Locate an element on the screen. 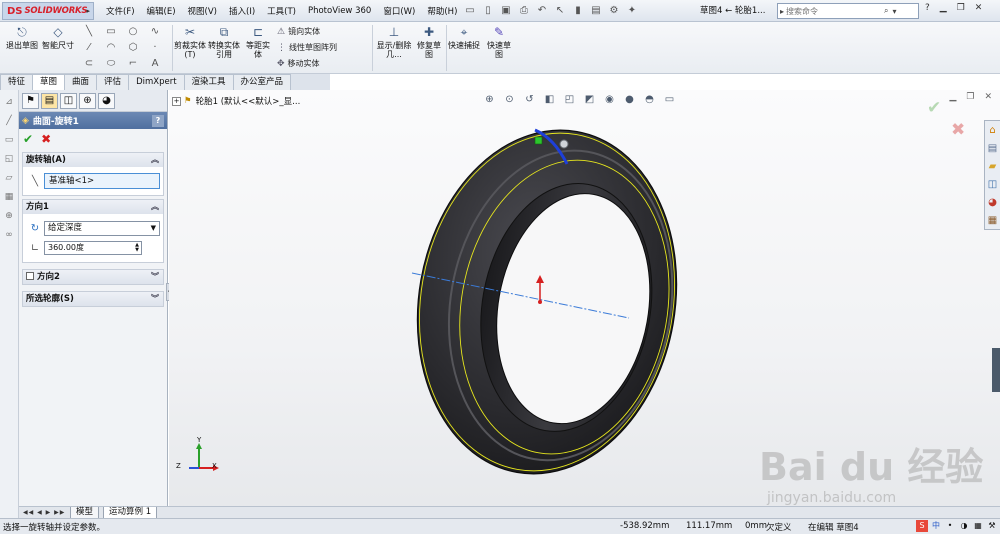 The width and height of the screenshot is (1000, 534). tab-dimxpert: DimXpert is located at coordinates (156, 82).